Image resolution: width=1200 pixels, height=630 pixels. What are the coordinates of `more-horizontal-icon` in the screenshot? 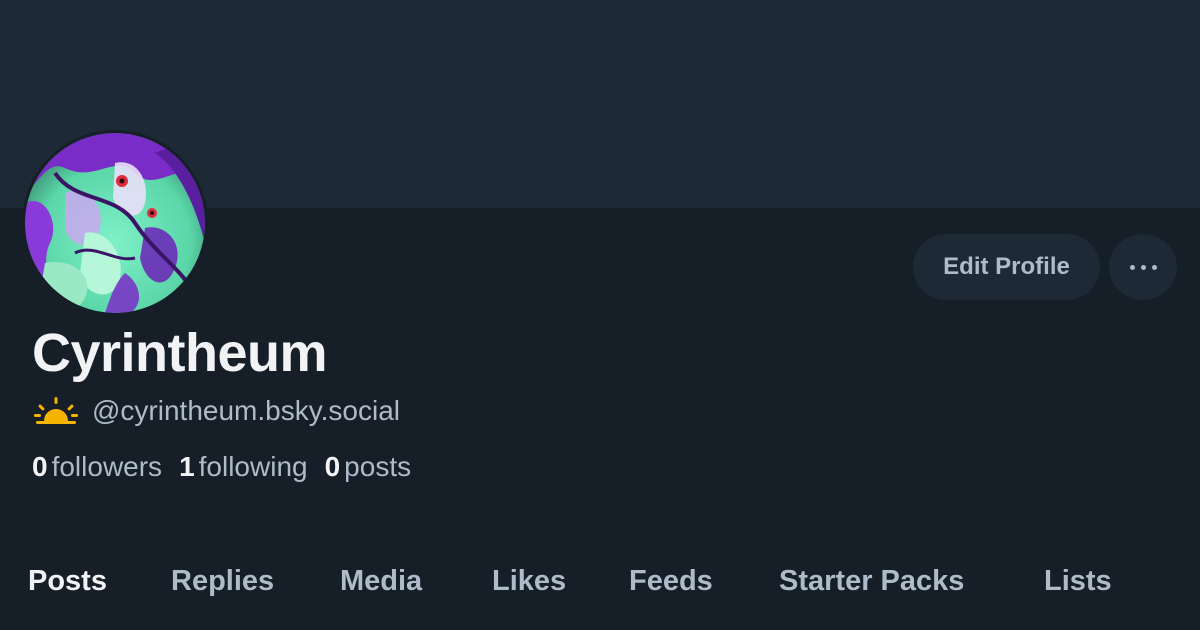 It's located at (1143, 267).